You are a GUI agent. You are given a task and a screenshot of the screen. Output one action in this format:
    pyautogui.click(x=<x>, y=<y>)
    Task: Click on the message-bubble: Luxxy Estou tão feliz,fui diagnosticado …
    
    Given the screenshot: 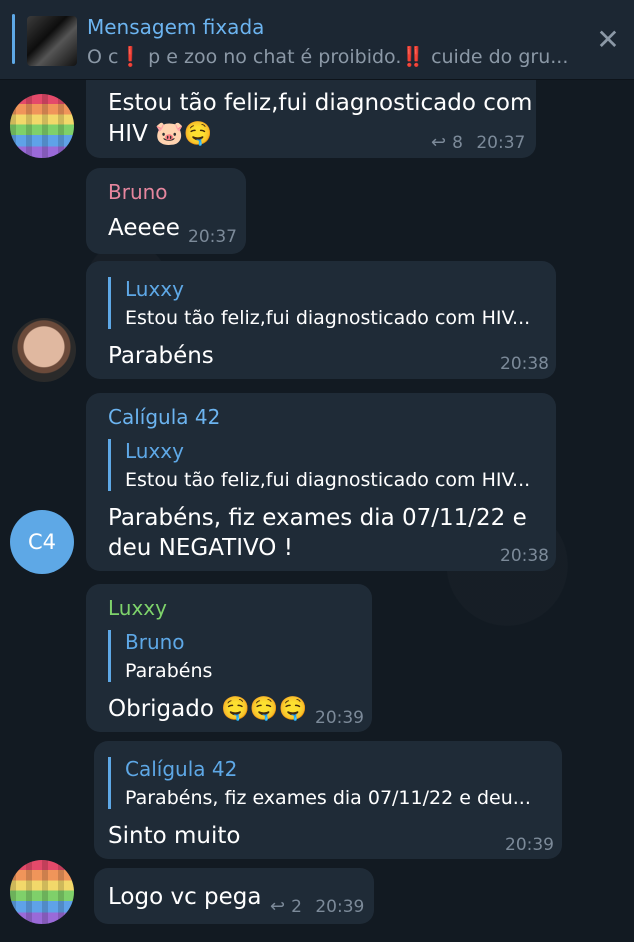 What is the action you would take?
    pyautogui.click(x=321, y=320)
    